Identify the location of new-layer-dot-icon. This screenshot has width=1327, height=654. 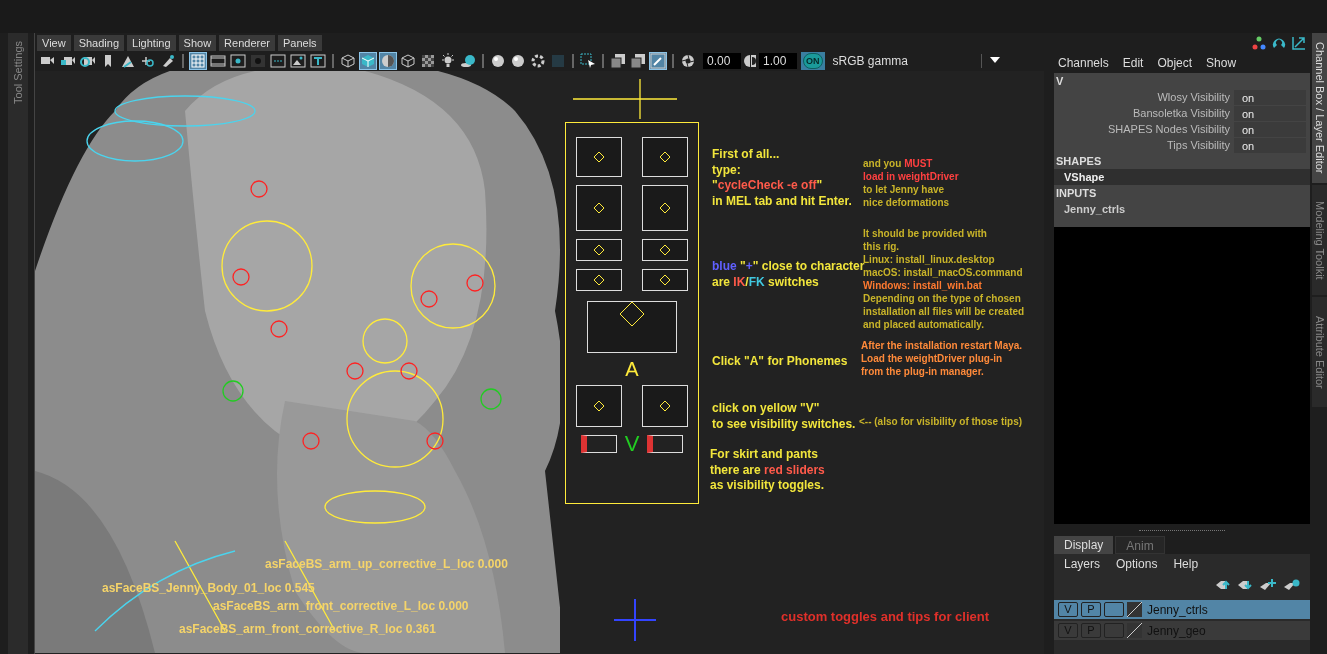
(1292, 585).